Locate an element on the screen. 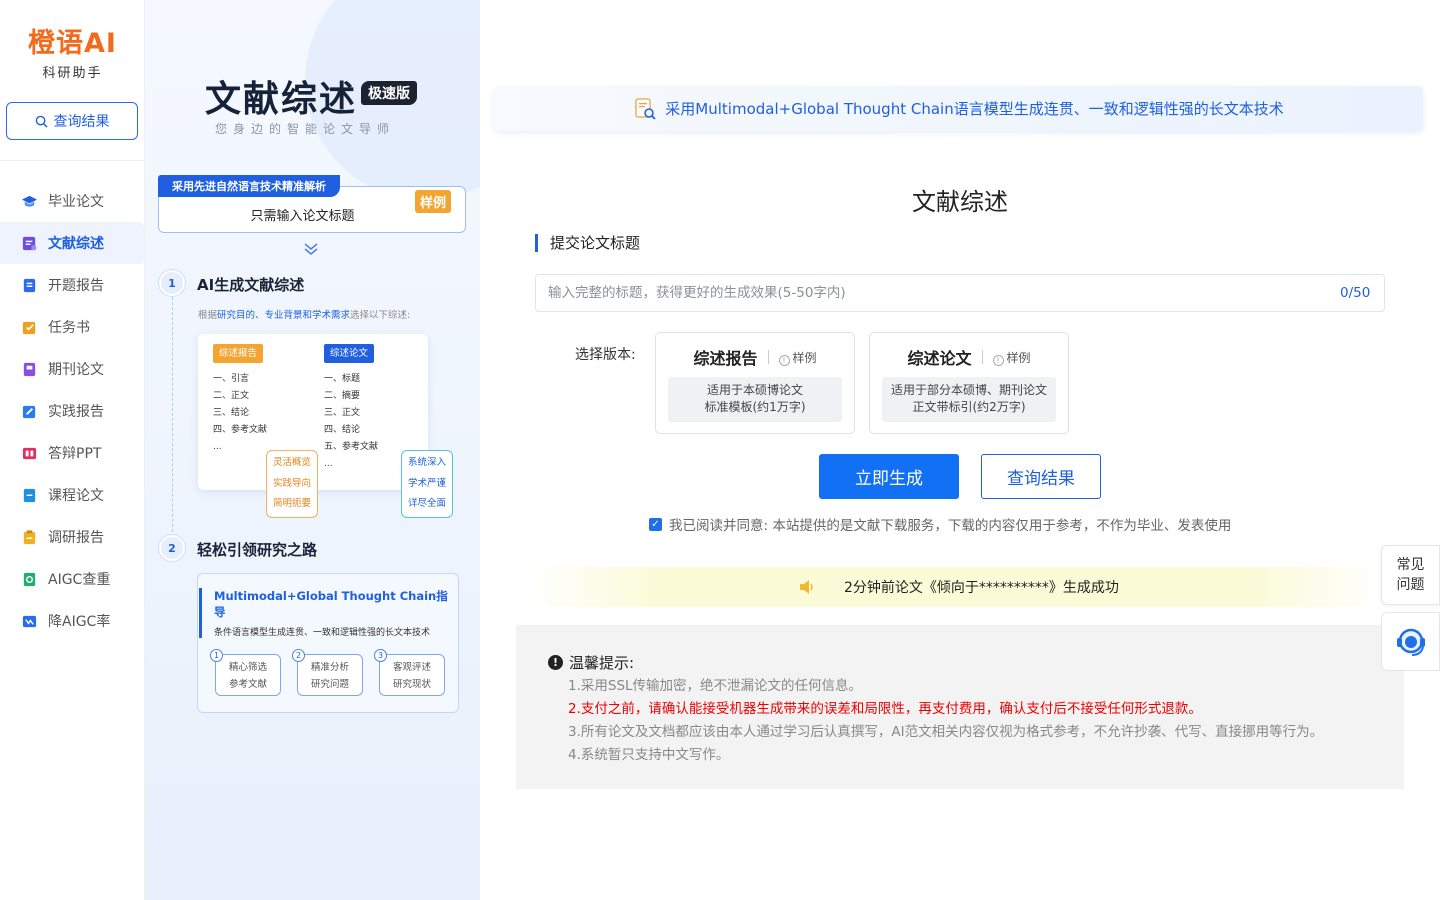 Image resolution: width=1440 pixels, height=900 pixels. notice-text: 2分钟前论文《倾向于**********》生成成功 is located at coordinates (981, 588).